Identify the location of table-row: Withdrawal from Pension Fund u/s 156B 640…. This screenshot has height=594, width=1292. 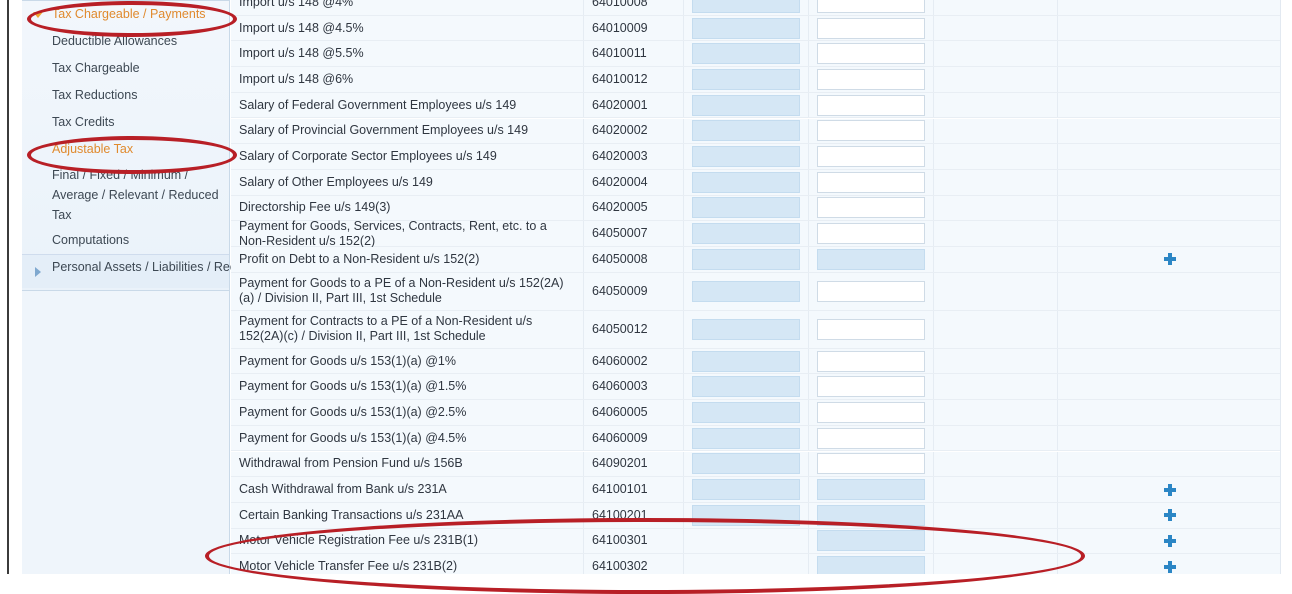
(756, 464).